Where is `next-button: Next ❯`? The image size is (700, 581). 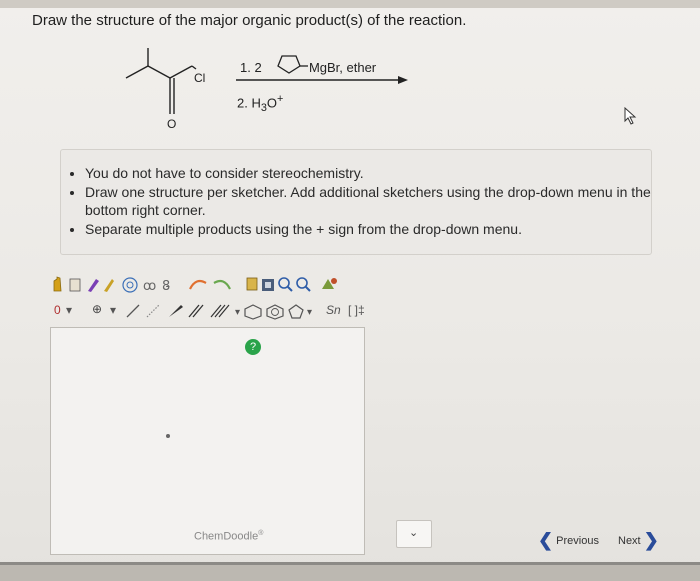
next-button: Next ❯ is located at coordinates (638, 540).